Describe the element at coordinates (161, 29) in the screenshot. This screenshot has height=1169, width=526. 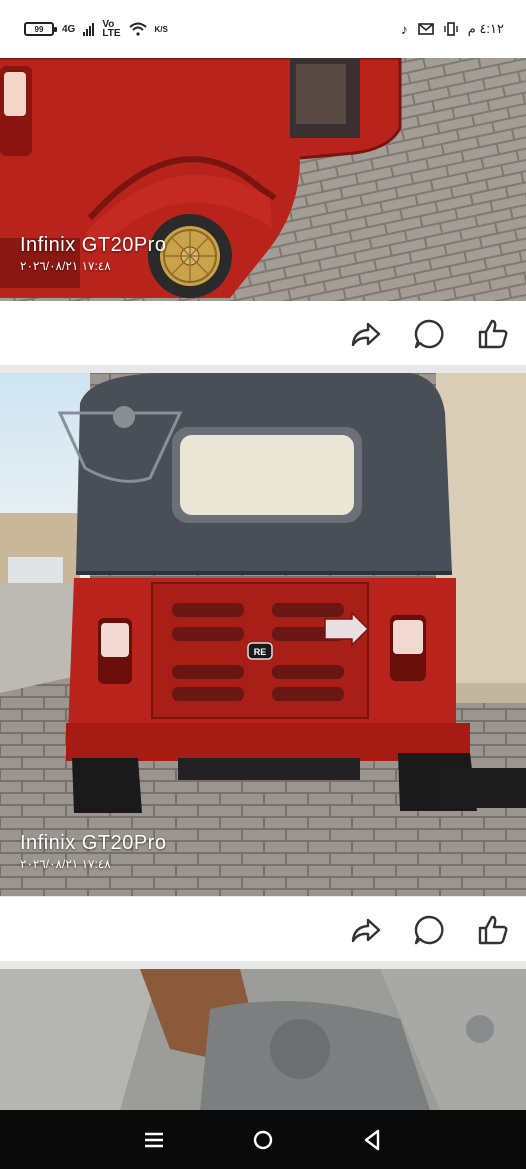
I see `data-speed: K/S` at that location.